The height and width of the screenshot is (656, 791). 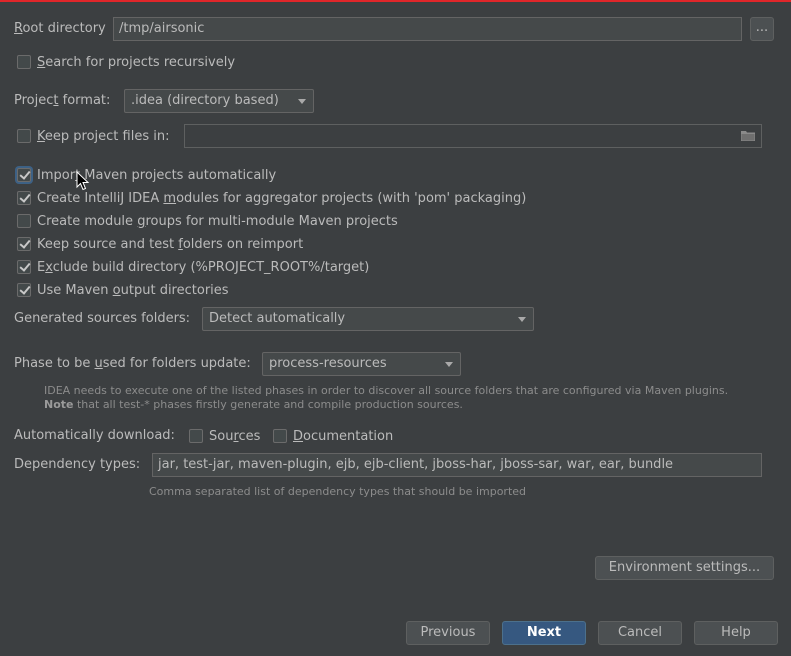 What do you see at coordinates (24, 198) in the screenshot?
I see `create-modules-checkbox` at bounding box center [24, 198].